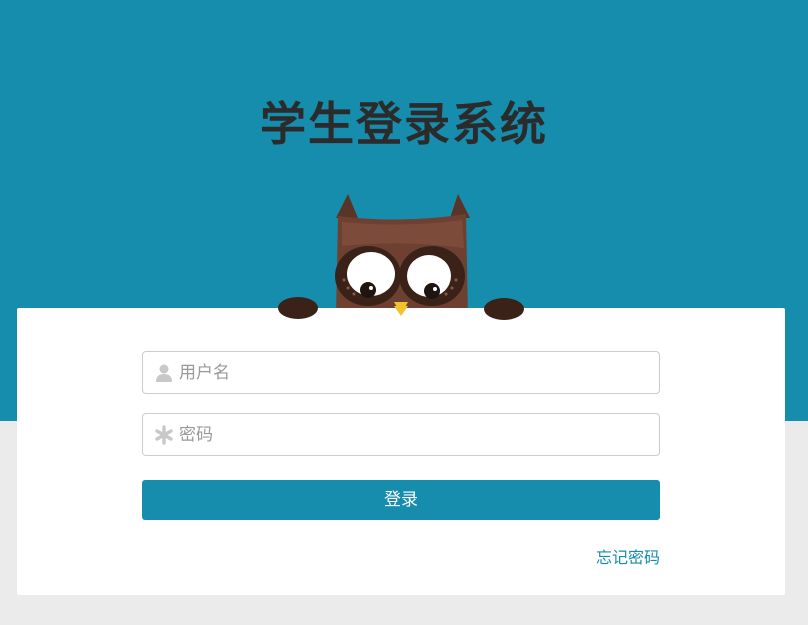 This screenshot has width=808, height=625. I want to click on username-field, so click(401, 372).